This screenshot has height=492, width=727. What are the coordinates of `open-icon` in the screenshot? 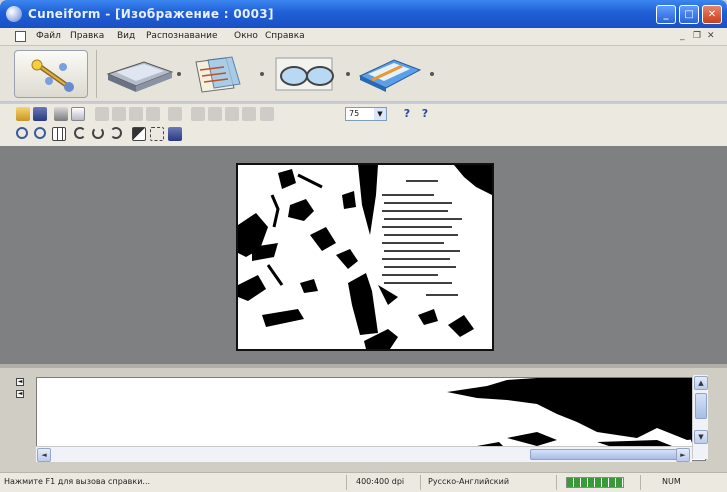 It's located at (23, 114).